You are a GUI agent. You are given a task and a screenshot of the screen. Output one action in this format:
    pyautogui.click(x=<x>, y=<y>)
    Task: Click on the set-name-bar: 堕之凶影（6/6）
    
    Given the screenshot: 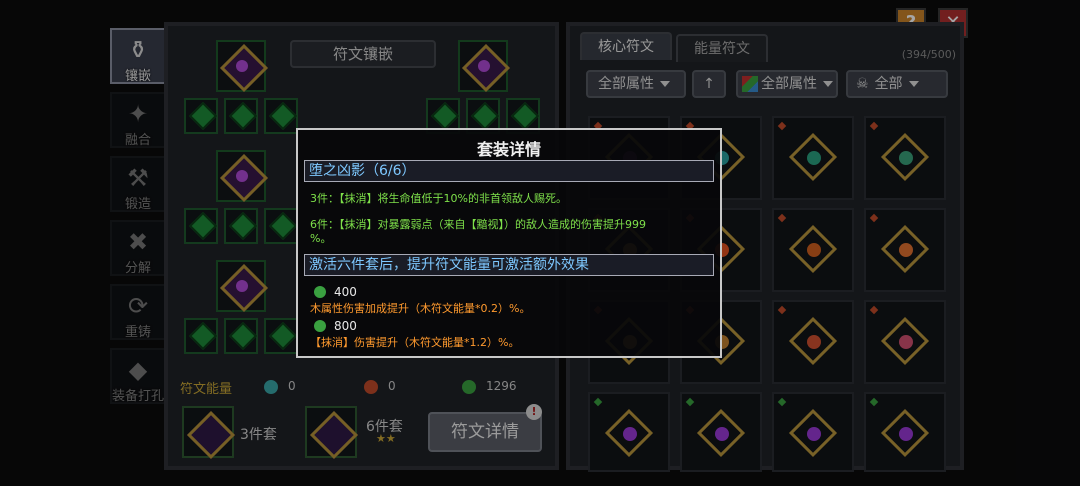 What is the action you would take?
    pyautogui.click(x=509, y=171)
    